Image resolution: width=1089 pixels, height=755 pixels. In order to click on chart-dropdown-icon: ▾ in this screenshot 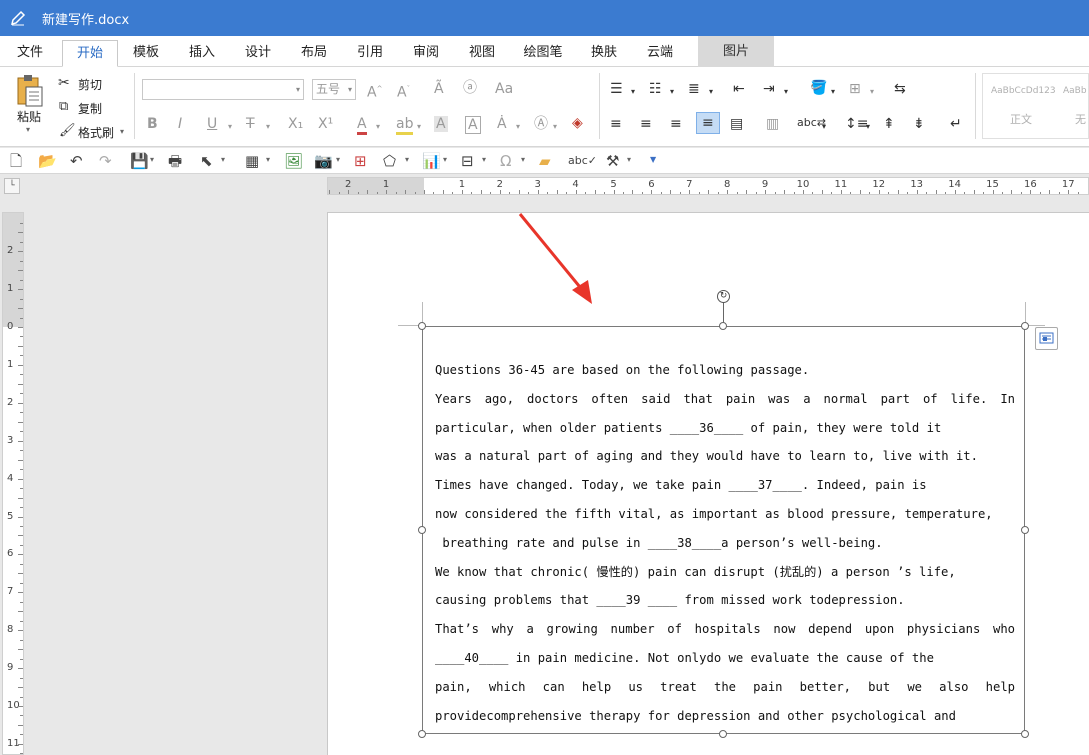, I will do `click(445, 159)`.